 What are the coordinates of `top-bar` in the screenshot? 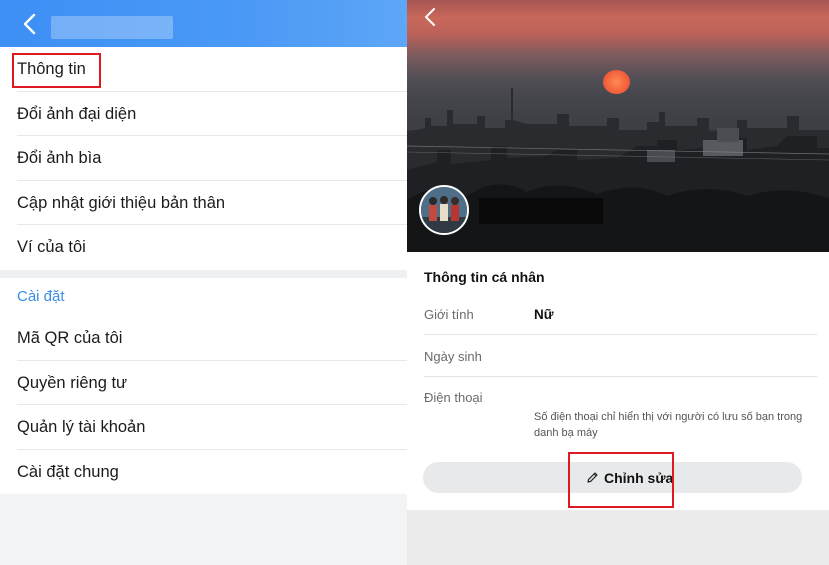 It's located at (203, 23).